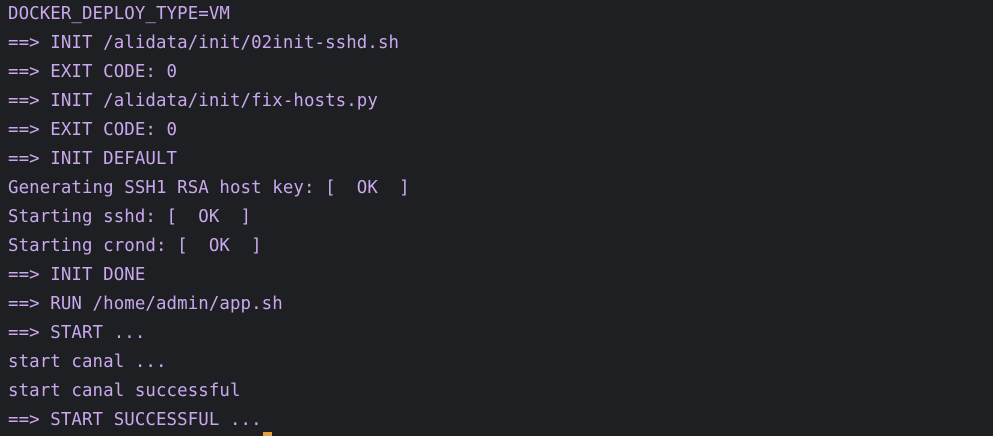  I want to click on terminal-line-1: DOCKER_DEPLOY_TYPE=VM, so click(119, 14).